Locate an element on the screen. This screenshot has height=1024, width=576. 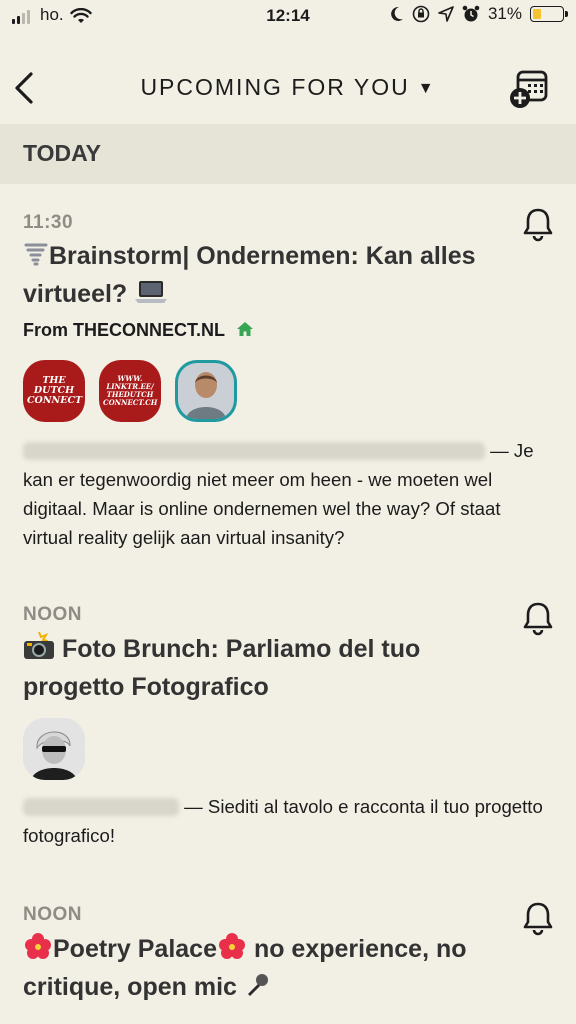
club-prefix: From is located at coordinates (48, 330).